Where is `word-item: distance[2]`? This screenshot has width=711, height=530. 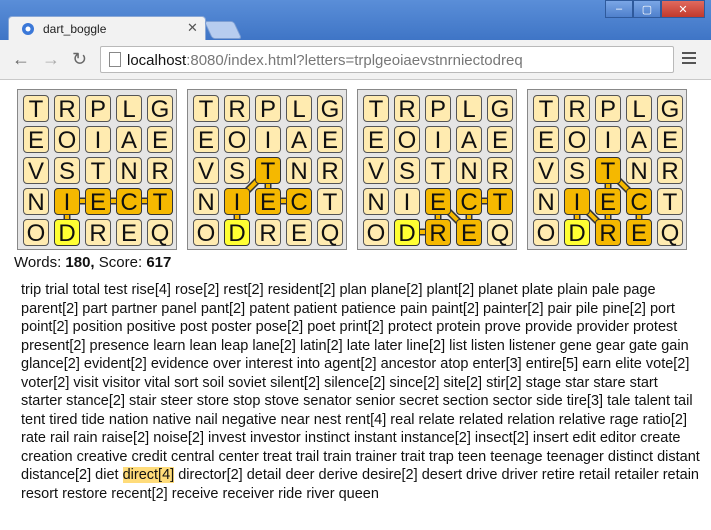 word-item: distance[2] is located at coordinates (56, 475).